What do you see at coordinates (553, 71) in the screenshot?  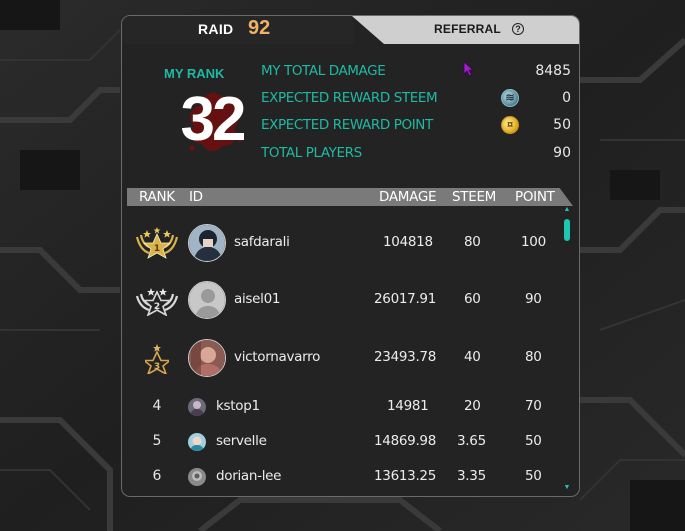 I see `stat-value: 8485` at bounding box center [553, 71].